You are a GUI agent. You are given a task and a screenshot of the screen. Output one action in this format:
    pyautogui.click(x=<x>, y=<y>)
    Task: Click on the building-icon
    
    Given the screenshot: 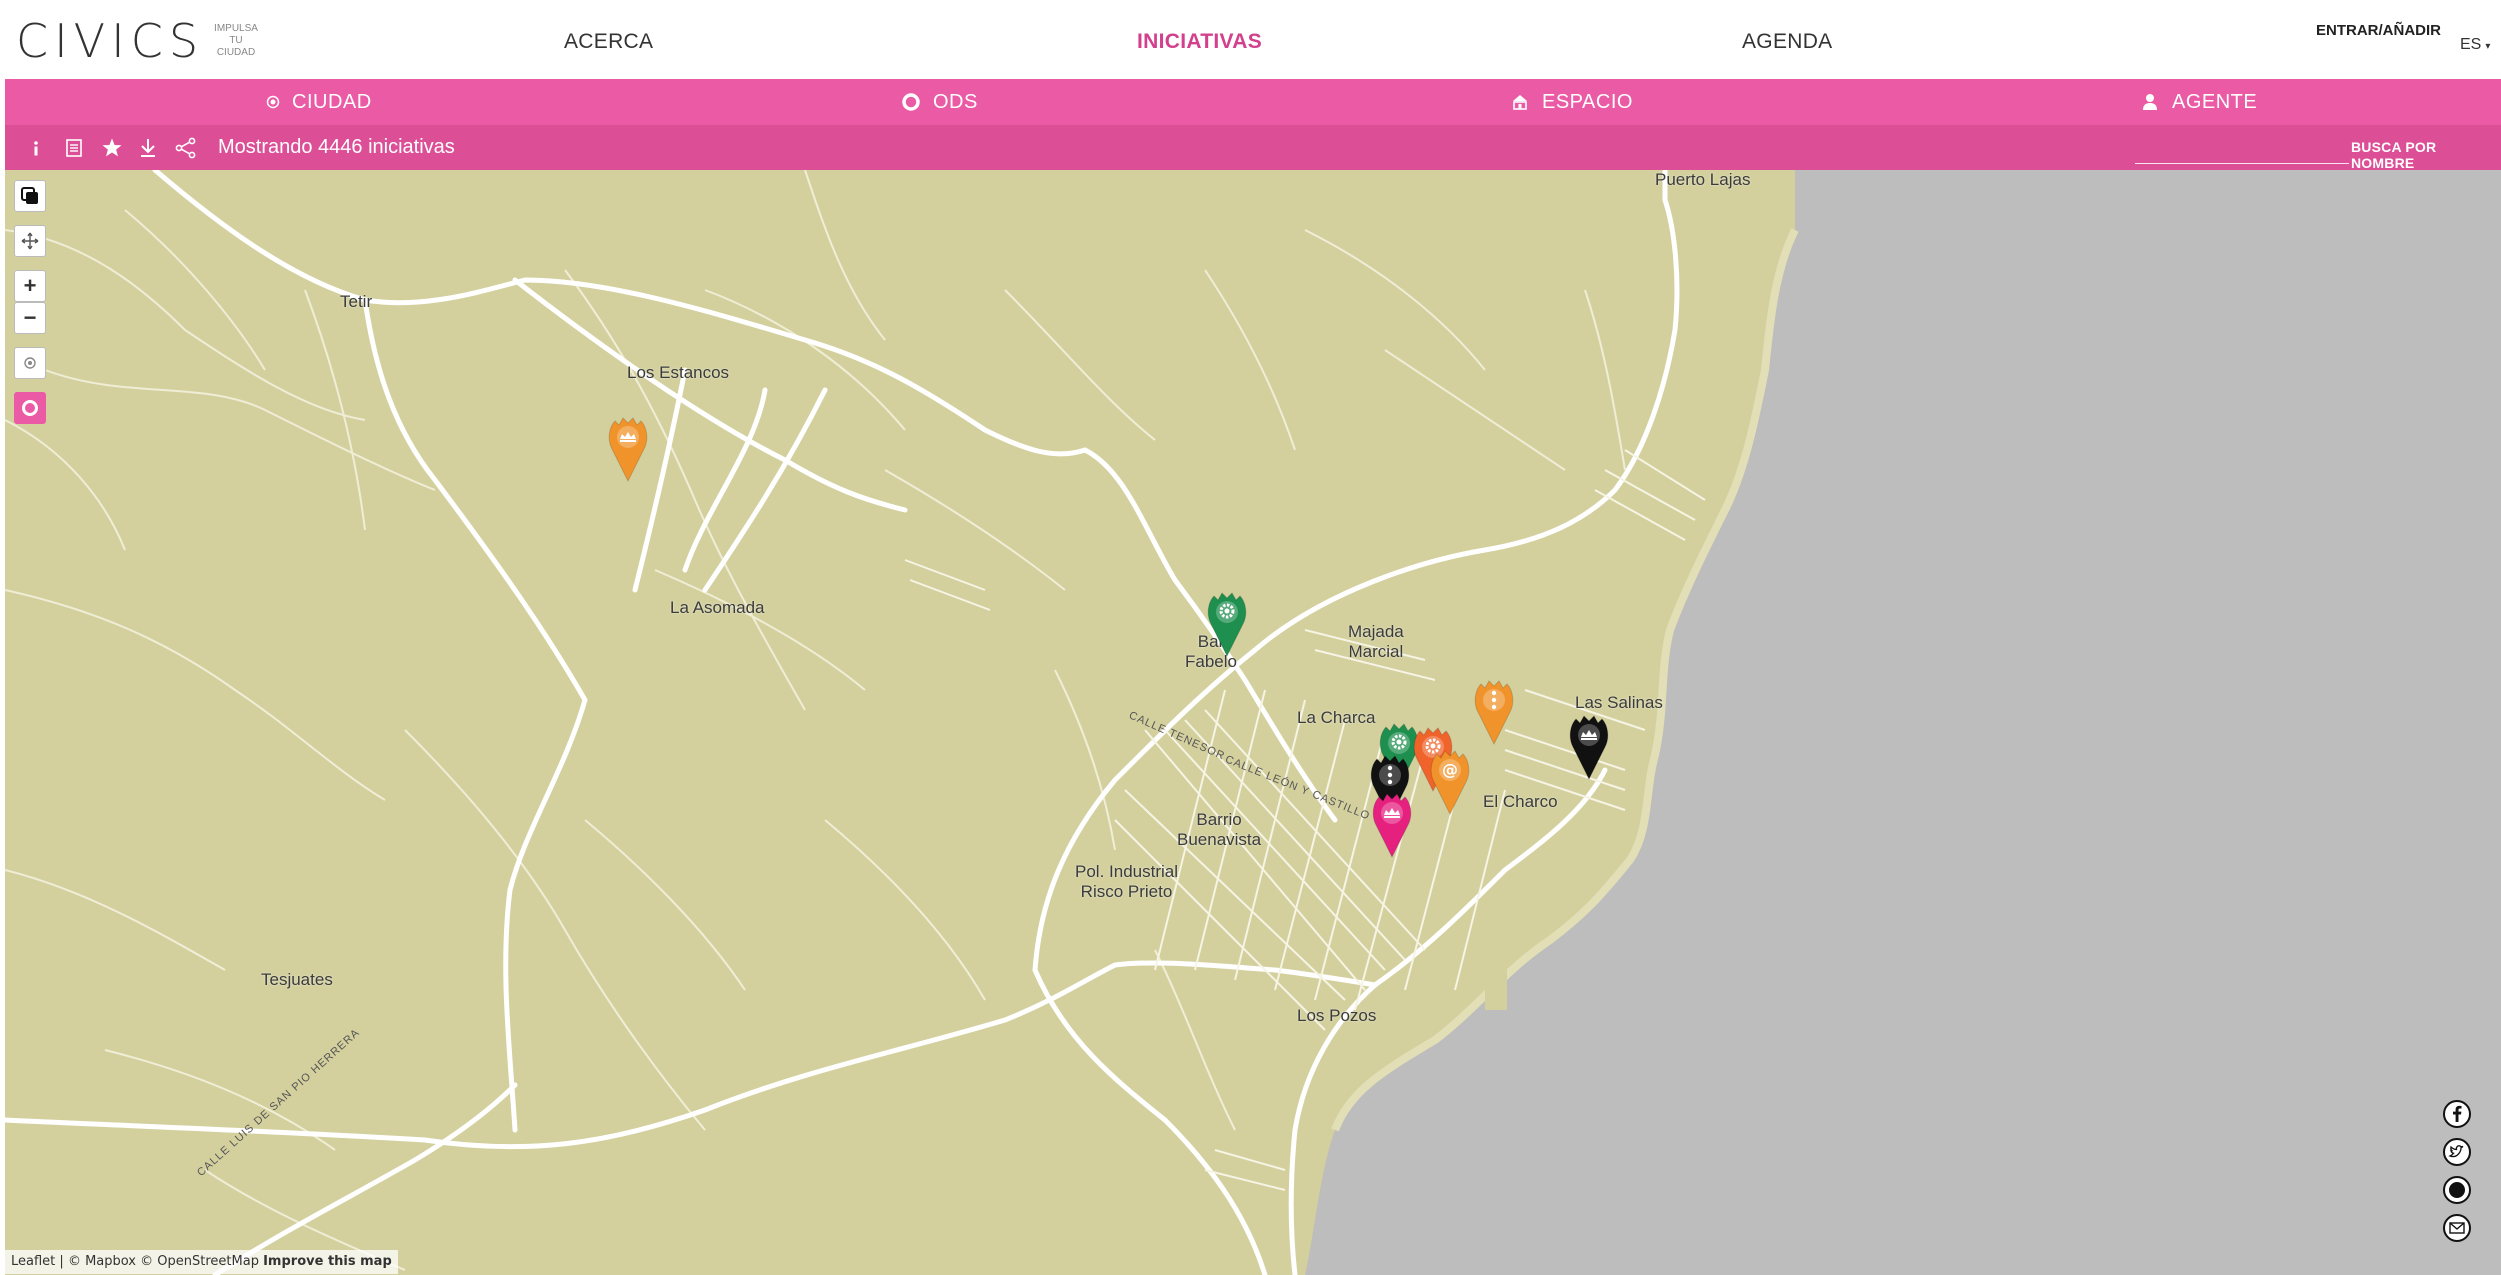 What is the action you would take?
    pyautogui.click(x=1520, y=102)
    